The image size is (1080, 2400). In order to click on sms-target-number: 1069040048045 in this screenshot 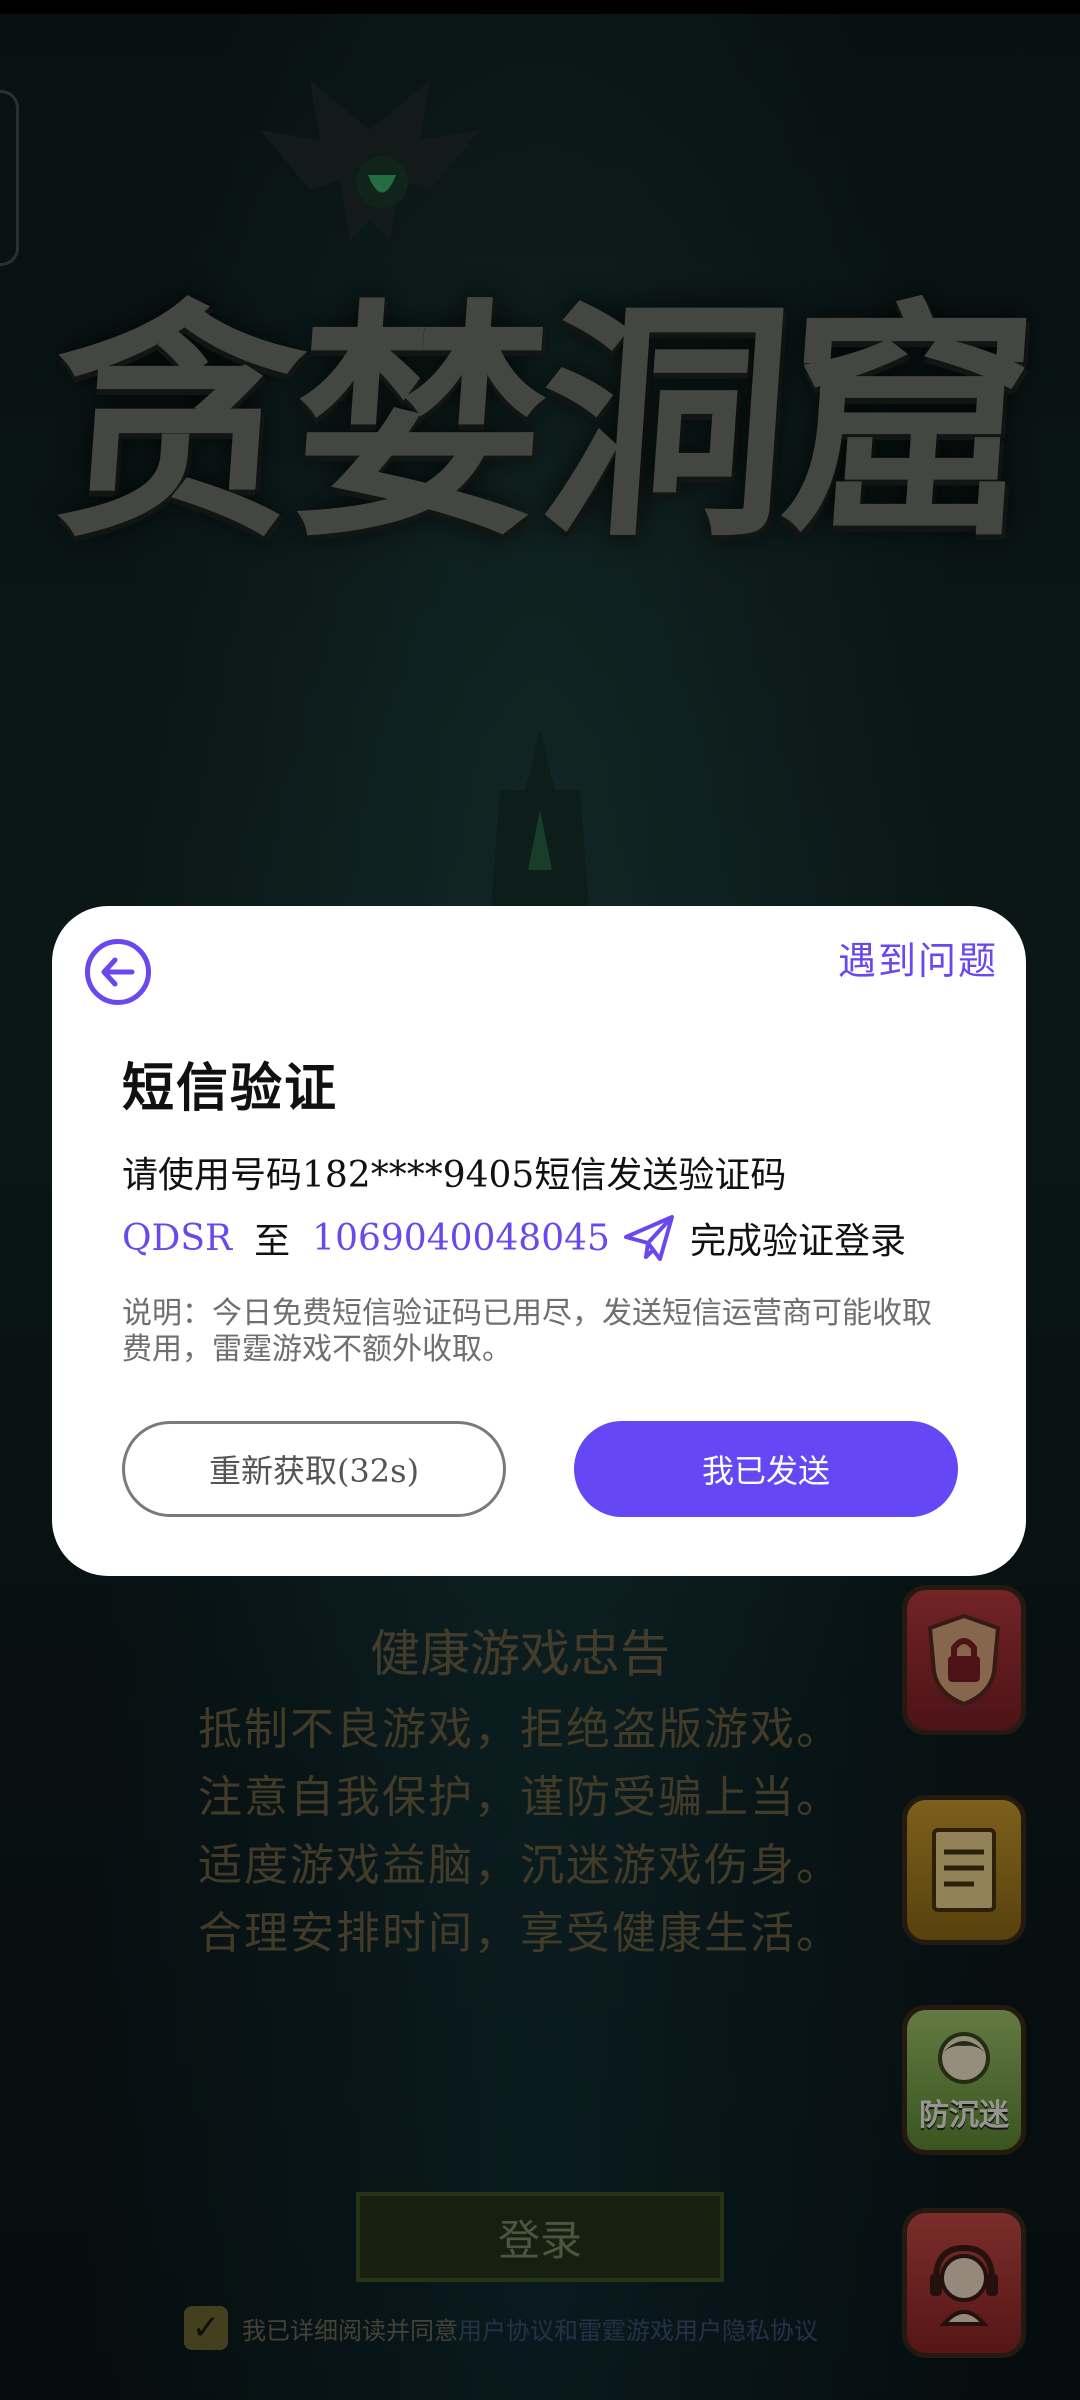, I will do `click(461, 1238)`.